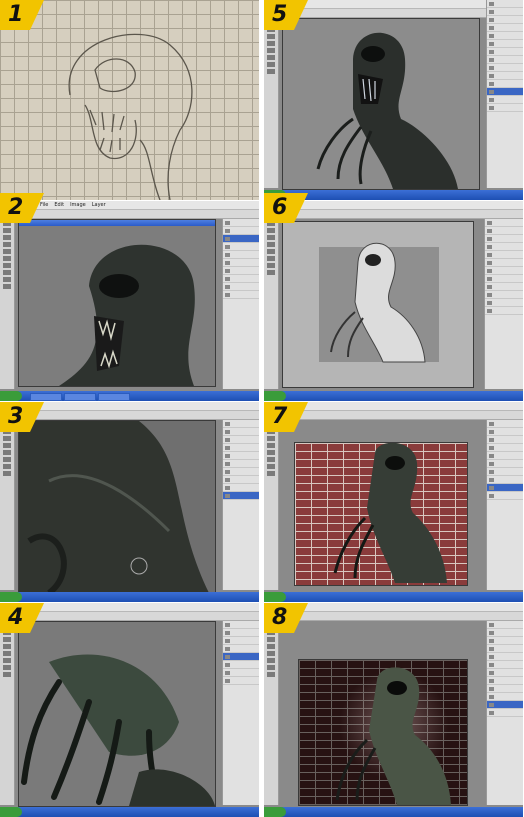 The height and width of the screenshot is (817, 524). Describe the element at coordinates (387, 110) in the screenshot. I see `creature-full-body` at that location.